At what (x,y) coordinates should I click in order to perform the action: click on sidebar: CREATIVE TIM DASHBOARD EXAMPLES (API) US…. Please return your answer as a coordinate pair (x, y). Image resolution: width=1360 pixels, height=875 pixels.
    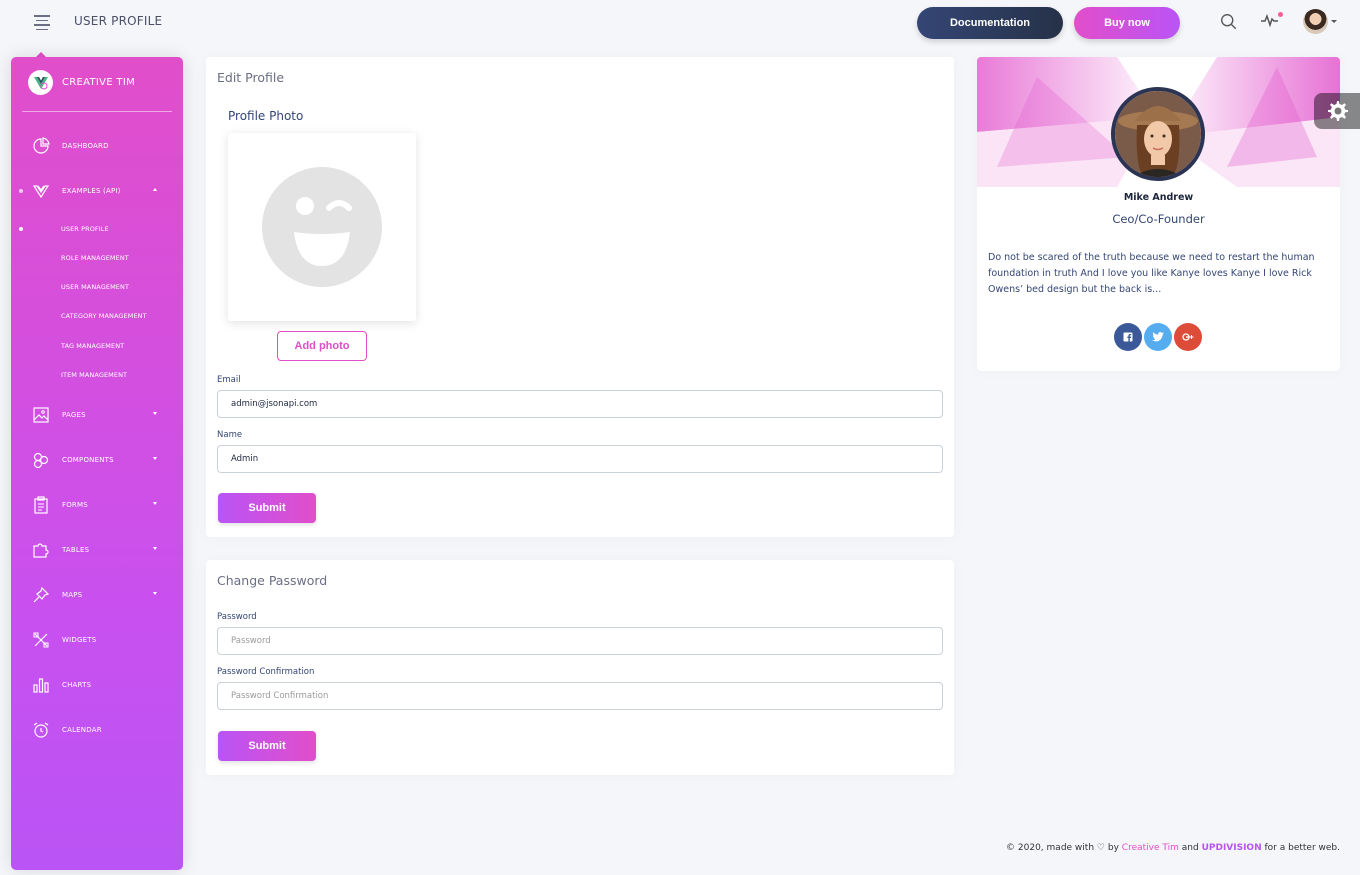
    Looking at the image, I should click on (97, 463).